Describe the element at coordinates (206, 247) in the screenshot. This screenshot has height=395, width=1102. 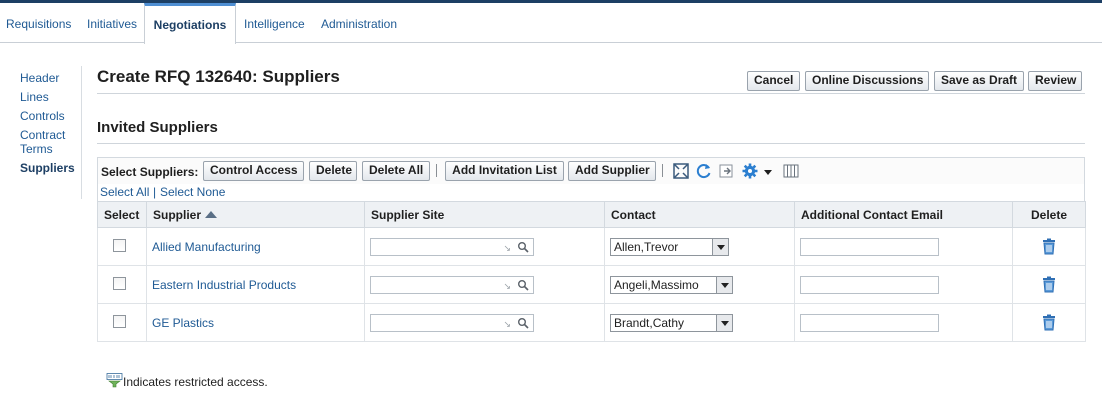
I see `supplier-link: Allied Manufacturing` at that location.